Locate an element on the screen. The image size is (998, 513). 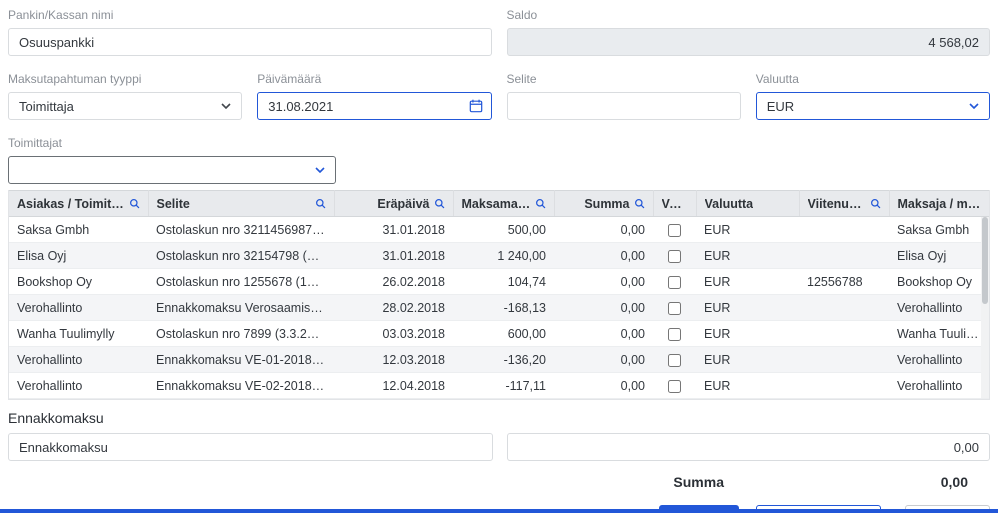
saldo-label: Saldo is located at coordinates (522, 15).